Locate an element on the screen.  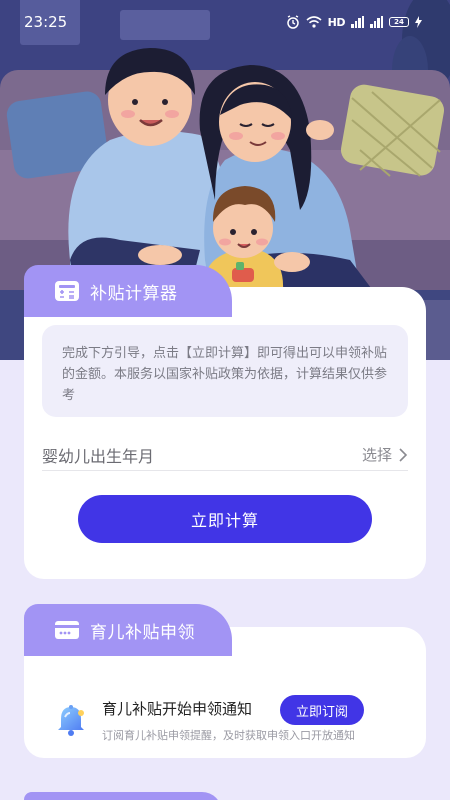
select-label: 选择 is located at coordinates (376, 455).